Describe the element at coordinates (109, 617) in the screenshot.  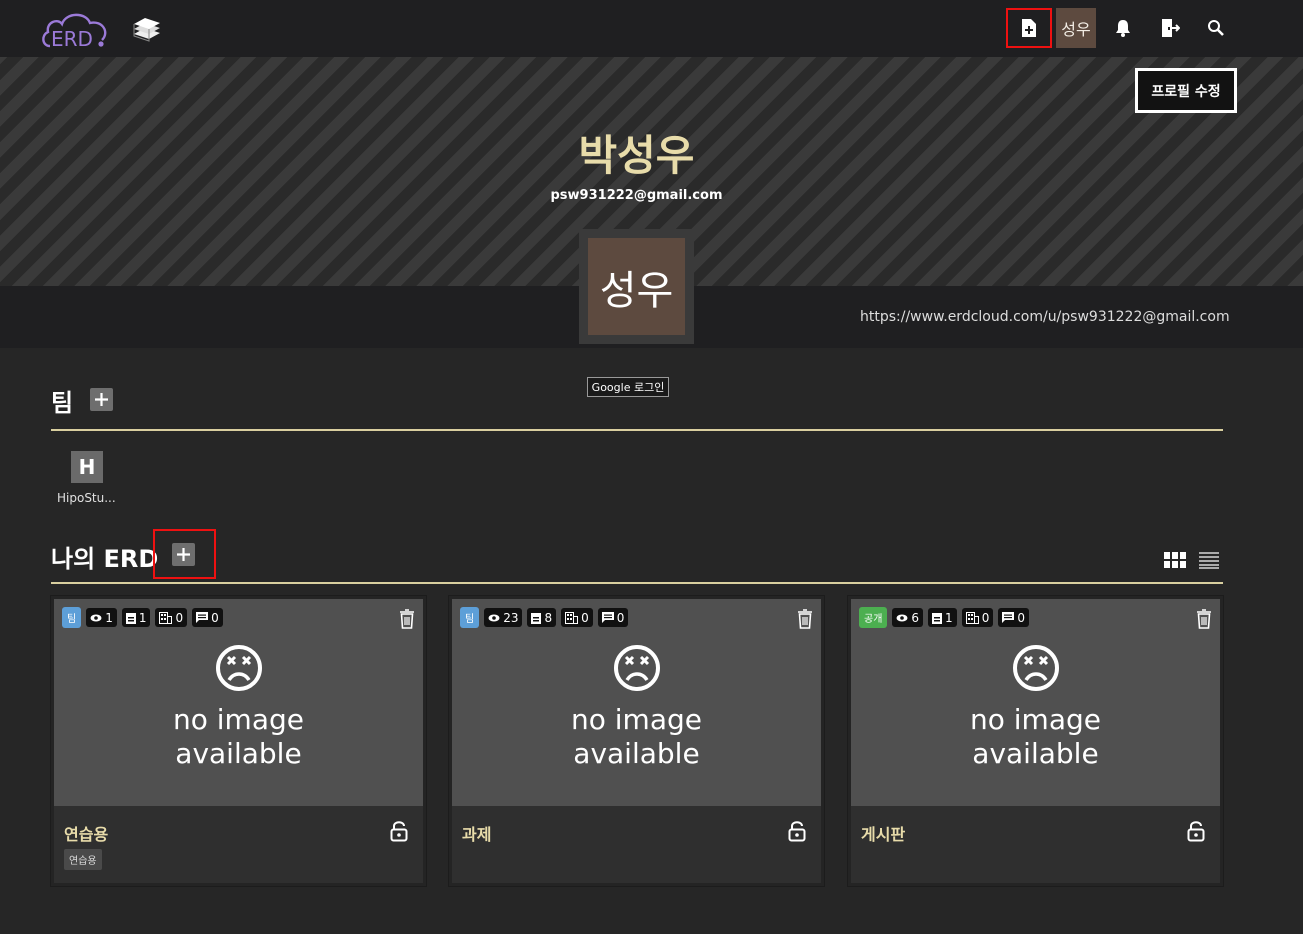
I see `views-count: 1` at that location.